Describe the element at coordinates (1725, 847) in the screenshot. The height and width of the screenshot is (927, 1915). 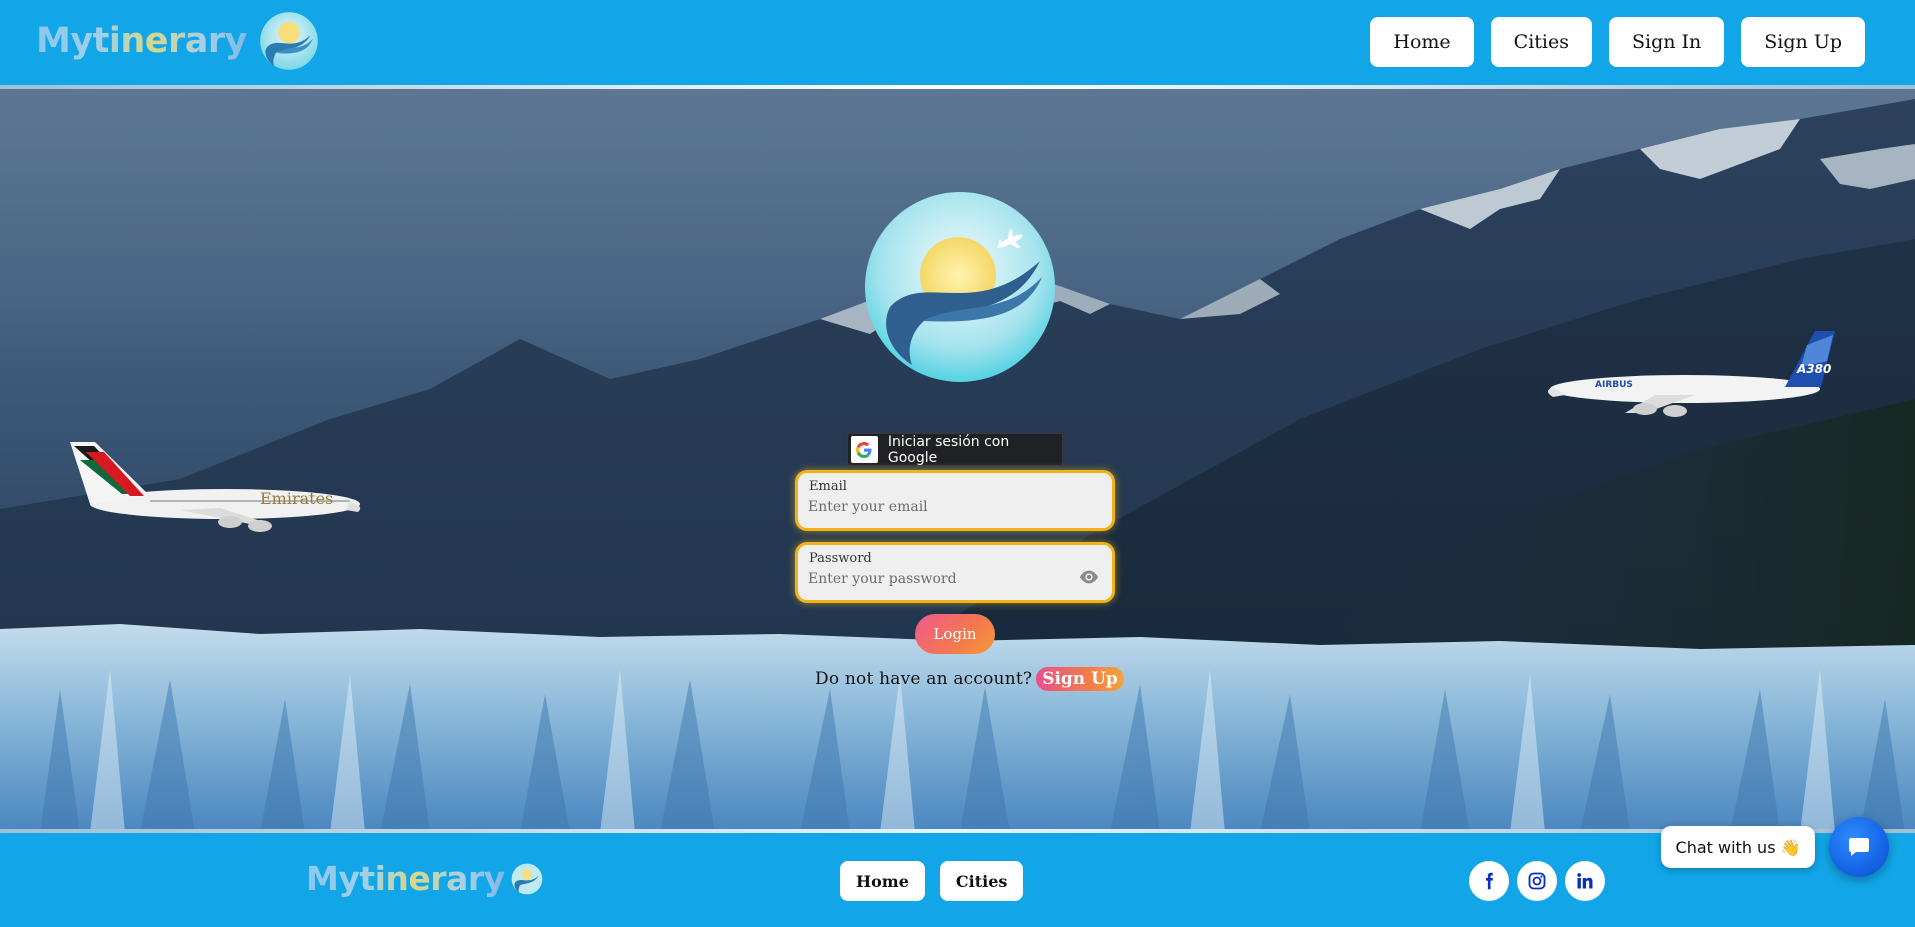
I see `chat-label: Chat with us` at that location.